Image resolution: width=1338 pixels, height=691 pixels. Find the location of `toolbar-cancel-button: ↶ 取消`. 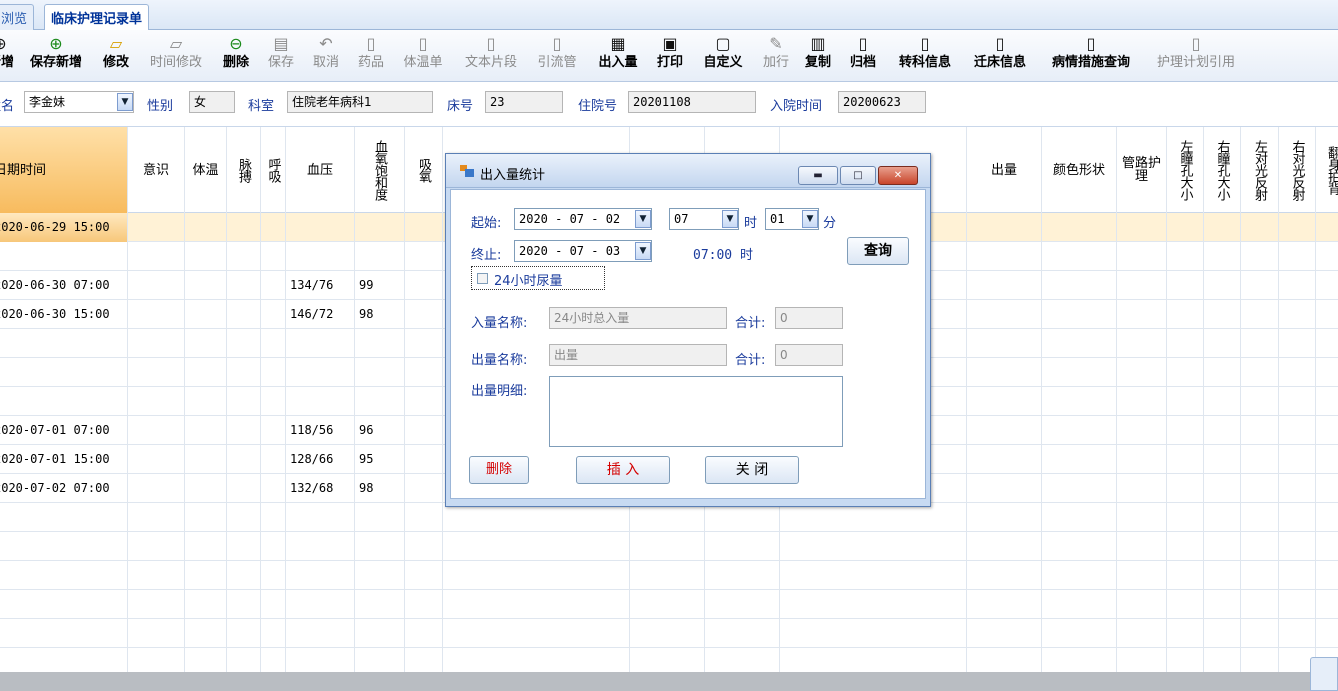

toolbar-cancel-button: ↶ 取消 is located at coordinates (326, 56).